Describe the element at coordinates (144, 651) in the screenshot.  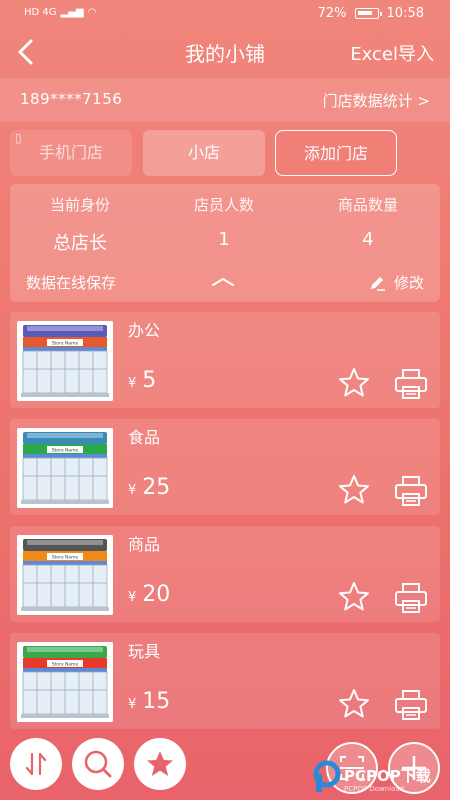
I see `product-name: 玩具` at that location.